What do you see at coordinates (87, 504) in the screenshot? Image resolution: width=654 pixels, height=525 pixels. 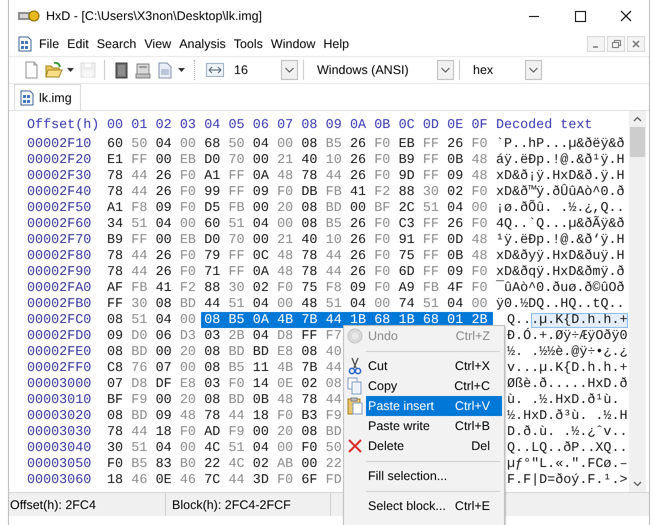 I see `status-text: Offset(h): 2FC4` at bounding box center [87, 504].